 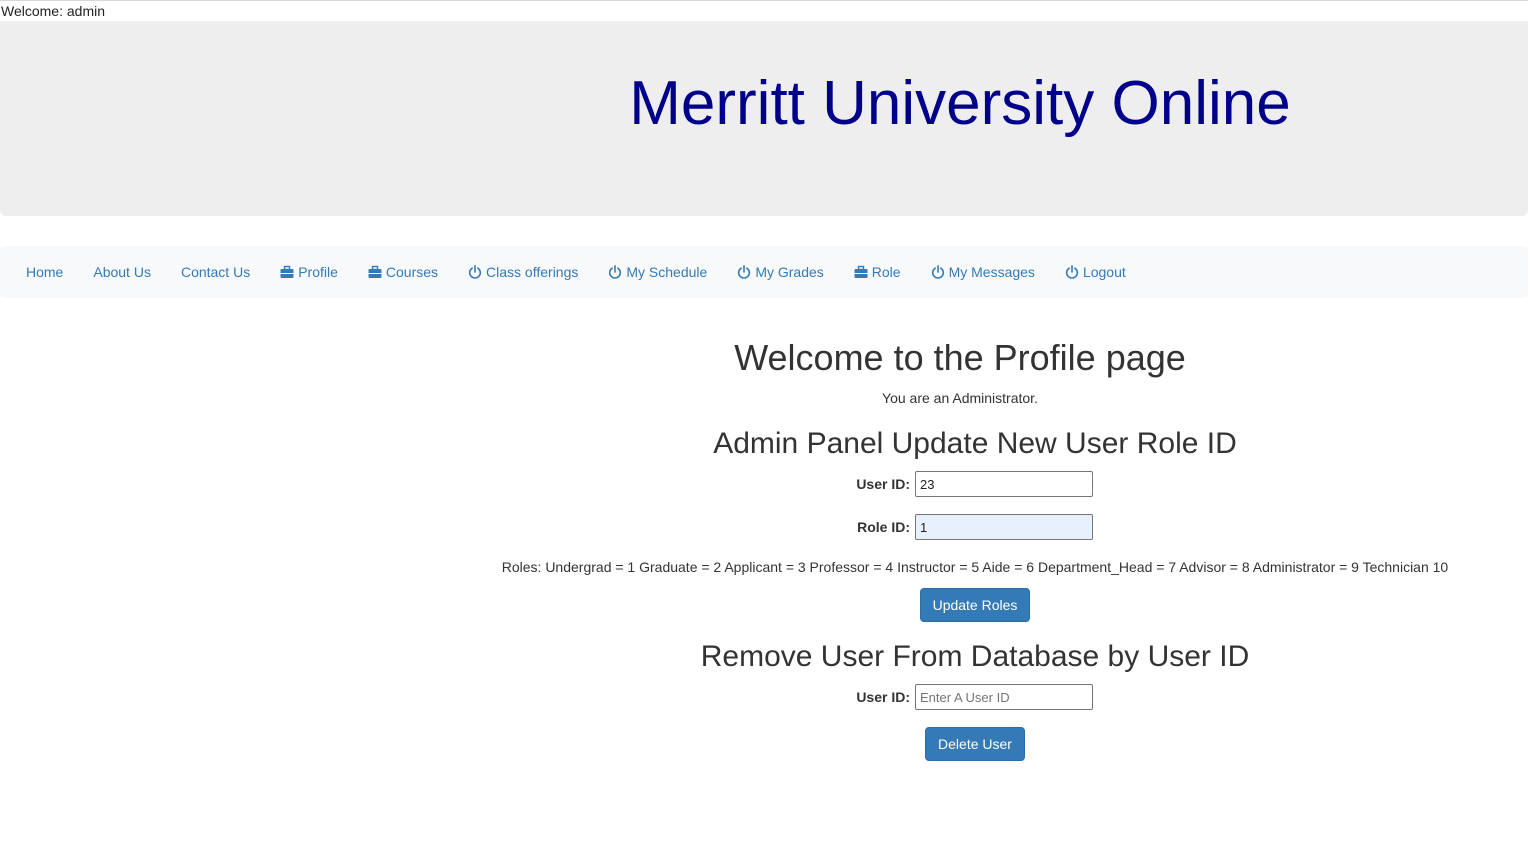 What do you see at coordinates (53, 11) in the screenshot?
I see `welcome-user-text: Welcome: admin` at bounding box center [53, 11].